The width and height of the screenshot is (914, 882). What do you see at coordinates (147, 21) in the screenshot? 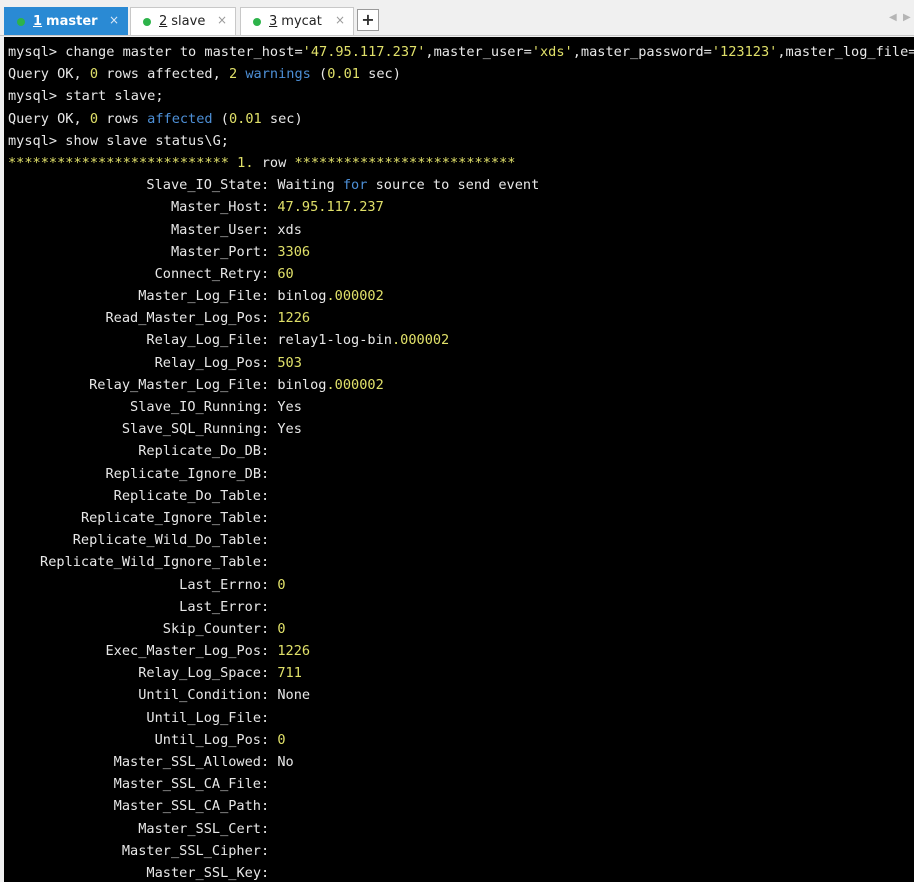
I see `status-dot-icon` at bounding box center [147, 21].